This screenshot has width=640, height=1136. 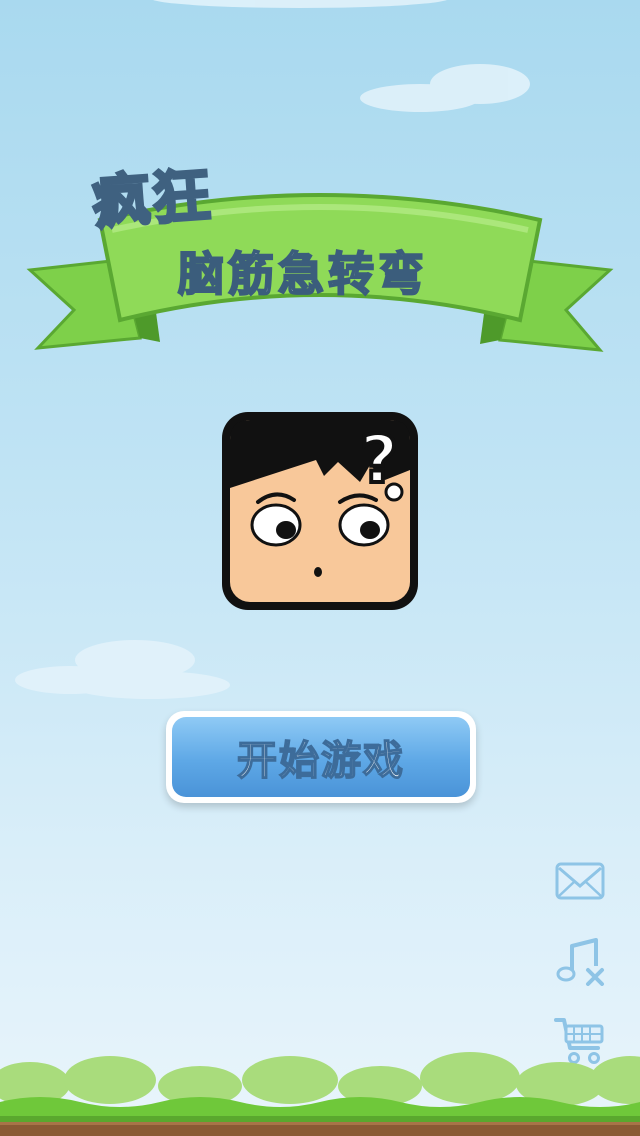 I want to click on title-line2: 脑筋急转弯, so click(x=302, y=274).